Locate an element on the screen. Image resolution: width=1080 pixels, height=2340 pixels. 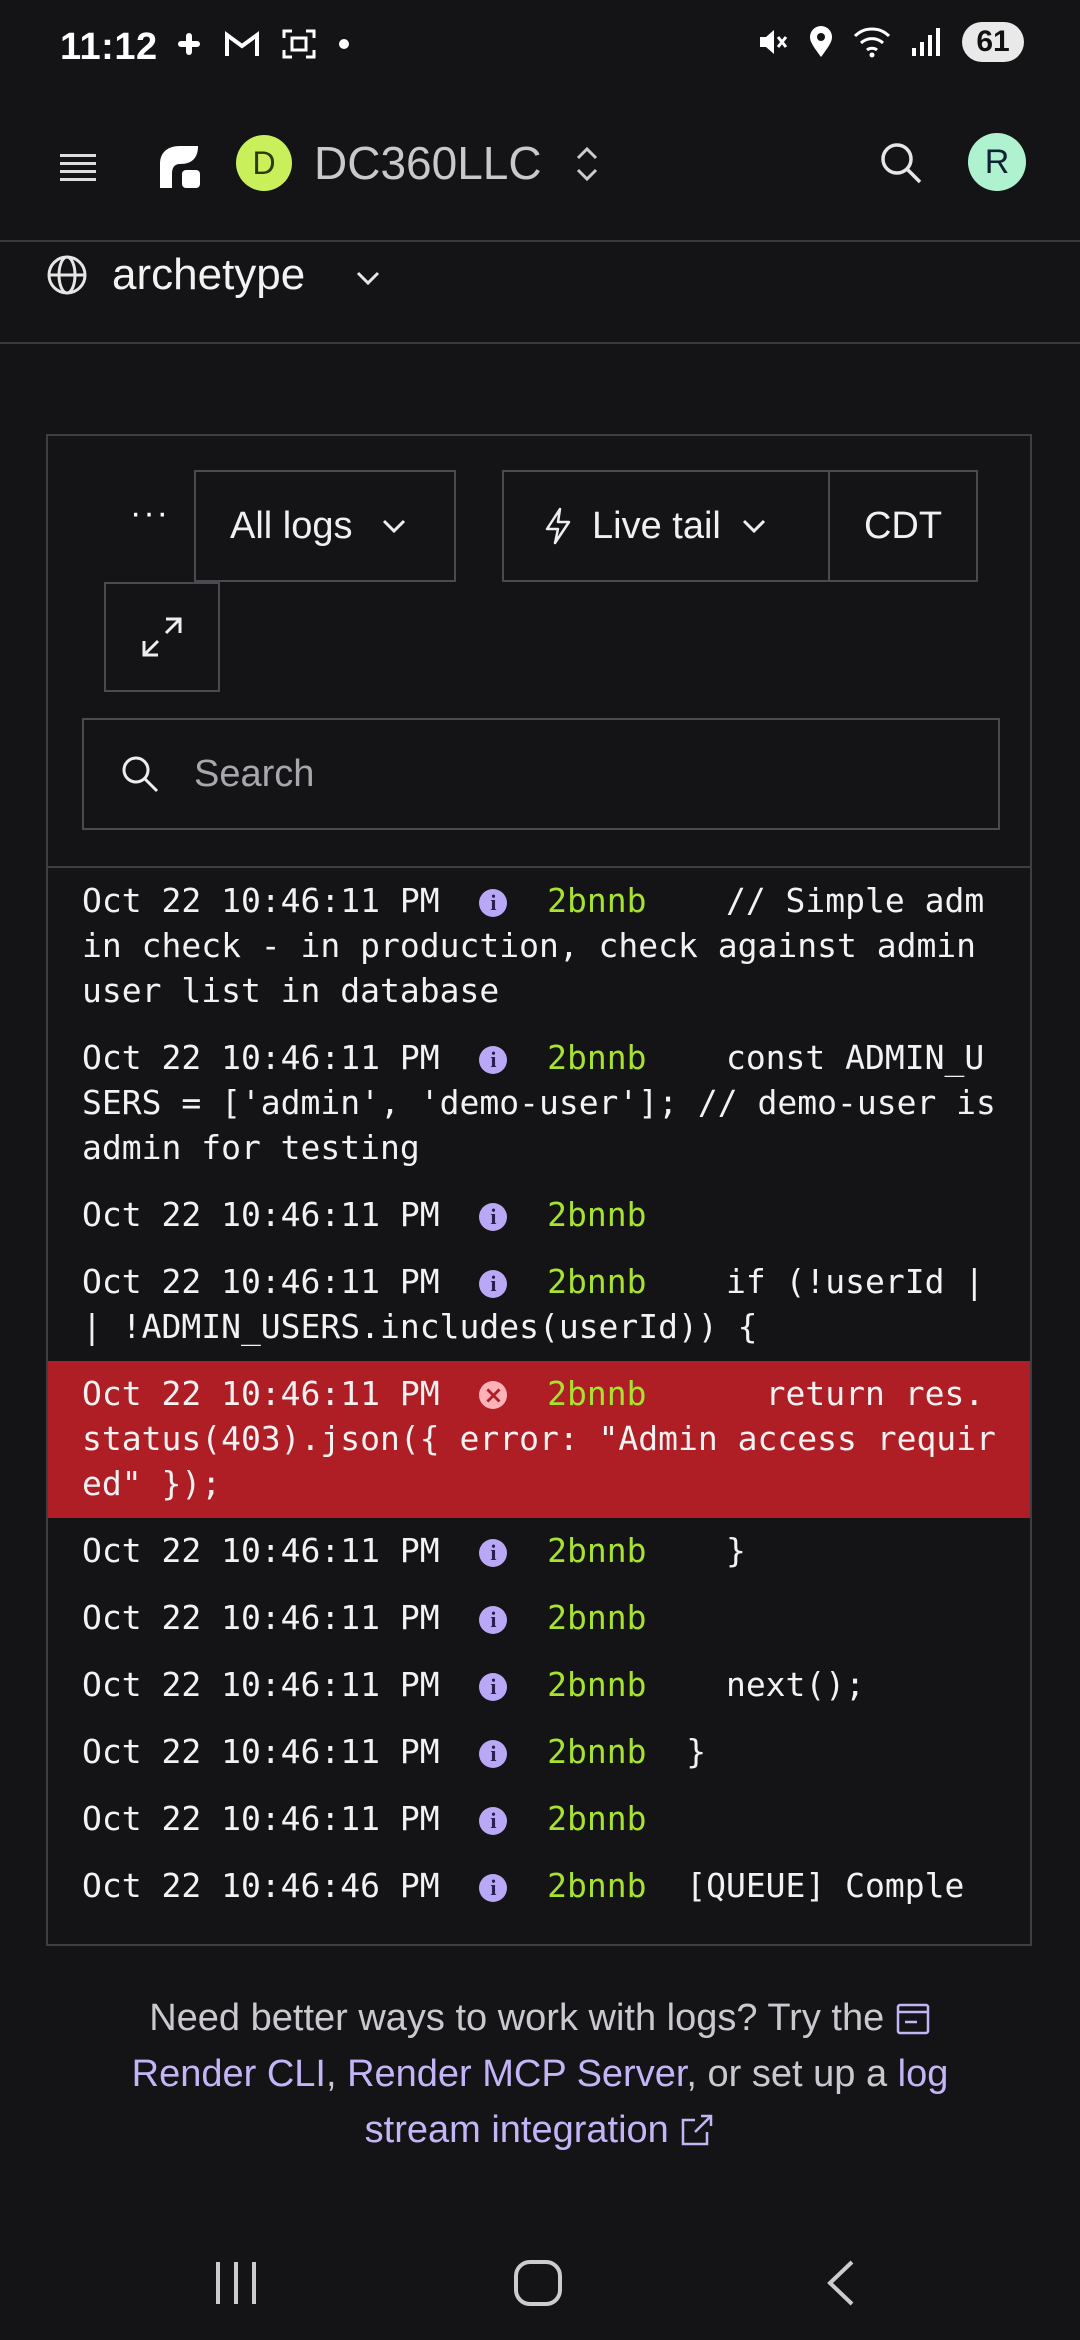
search-placeholder: Search is located at coordinates (254, 773).